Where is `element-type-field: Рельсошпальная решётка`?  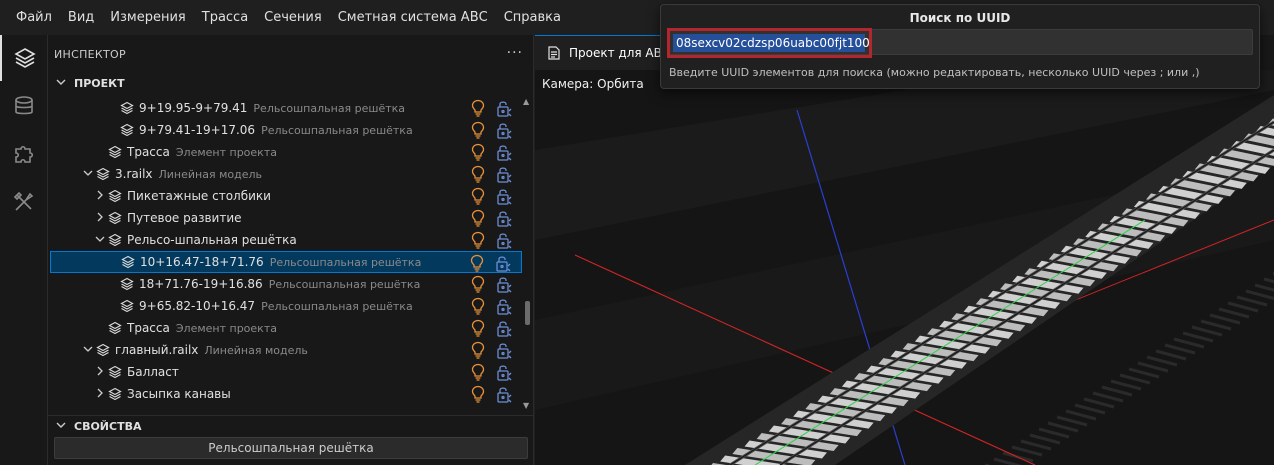 element-type-field: Рельсошпальная решётка is located at coordinates (291, 448).